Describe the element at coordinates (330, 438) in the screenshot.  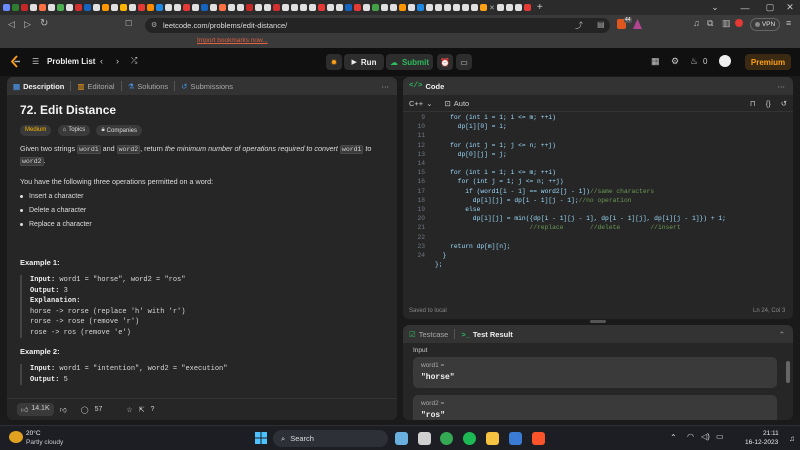
I see `taskbar-search: ⌕ Search` at that location.